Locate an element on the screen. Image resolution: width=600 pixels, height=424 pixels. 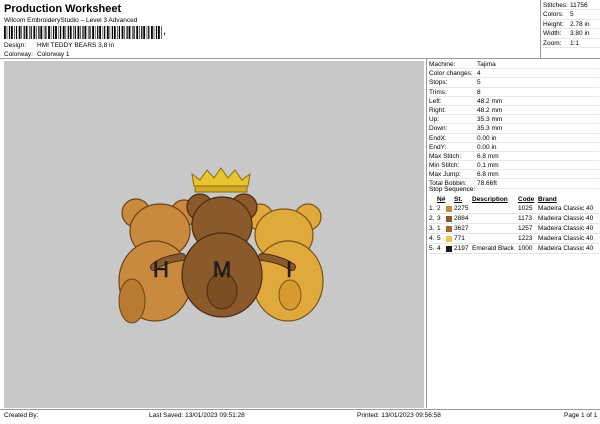
header-description: Description is located at coordinates (490, 200).